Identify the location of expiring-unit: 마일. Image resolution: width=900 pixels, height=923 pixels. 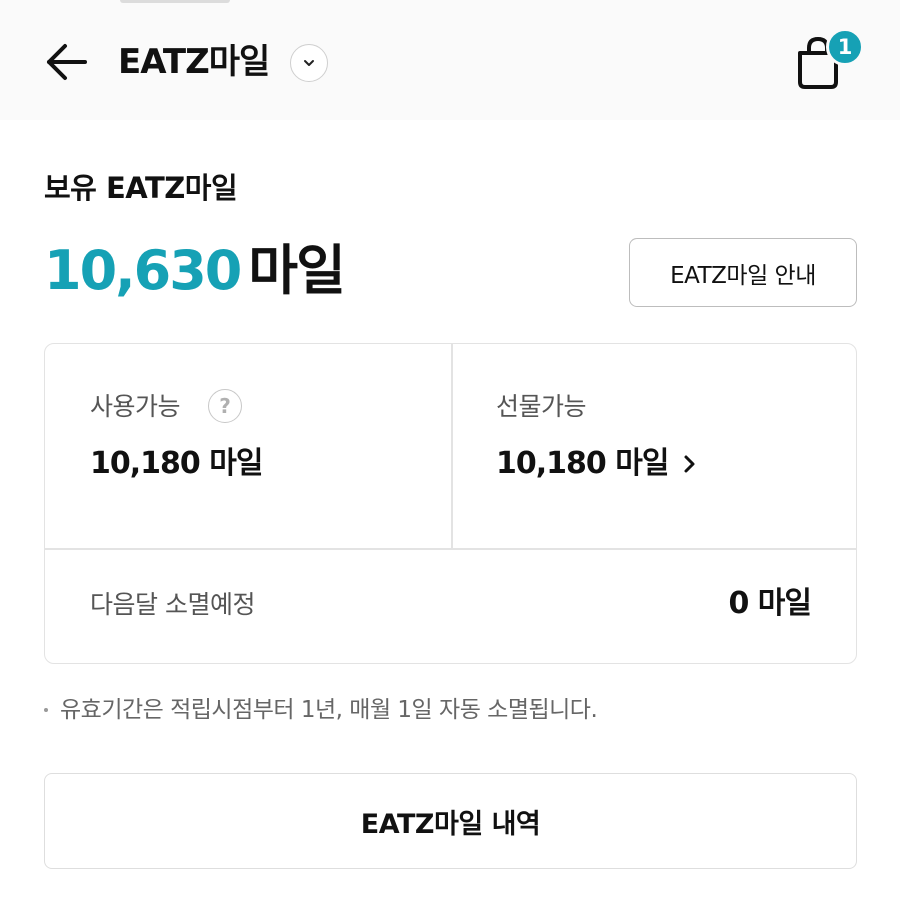
(784, 603).